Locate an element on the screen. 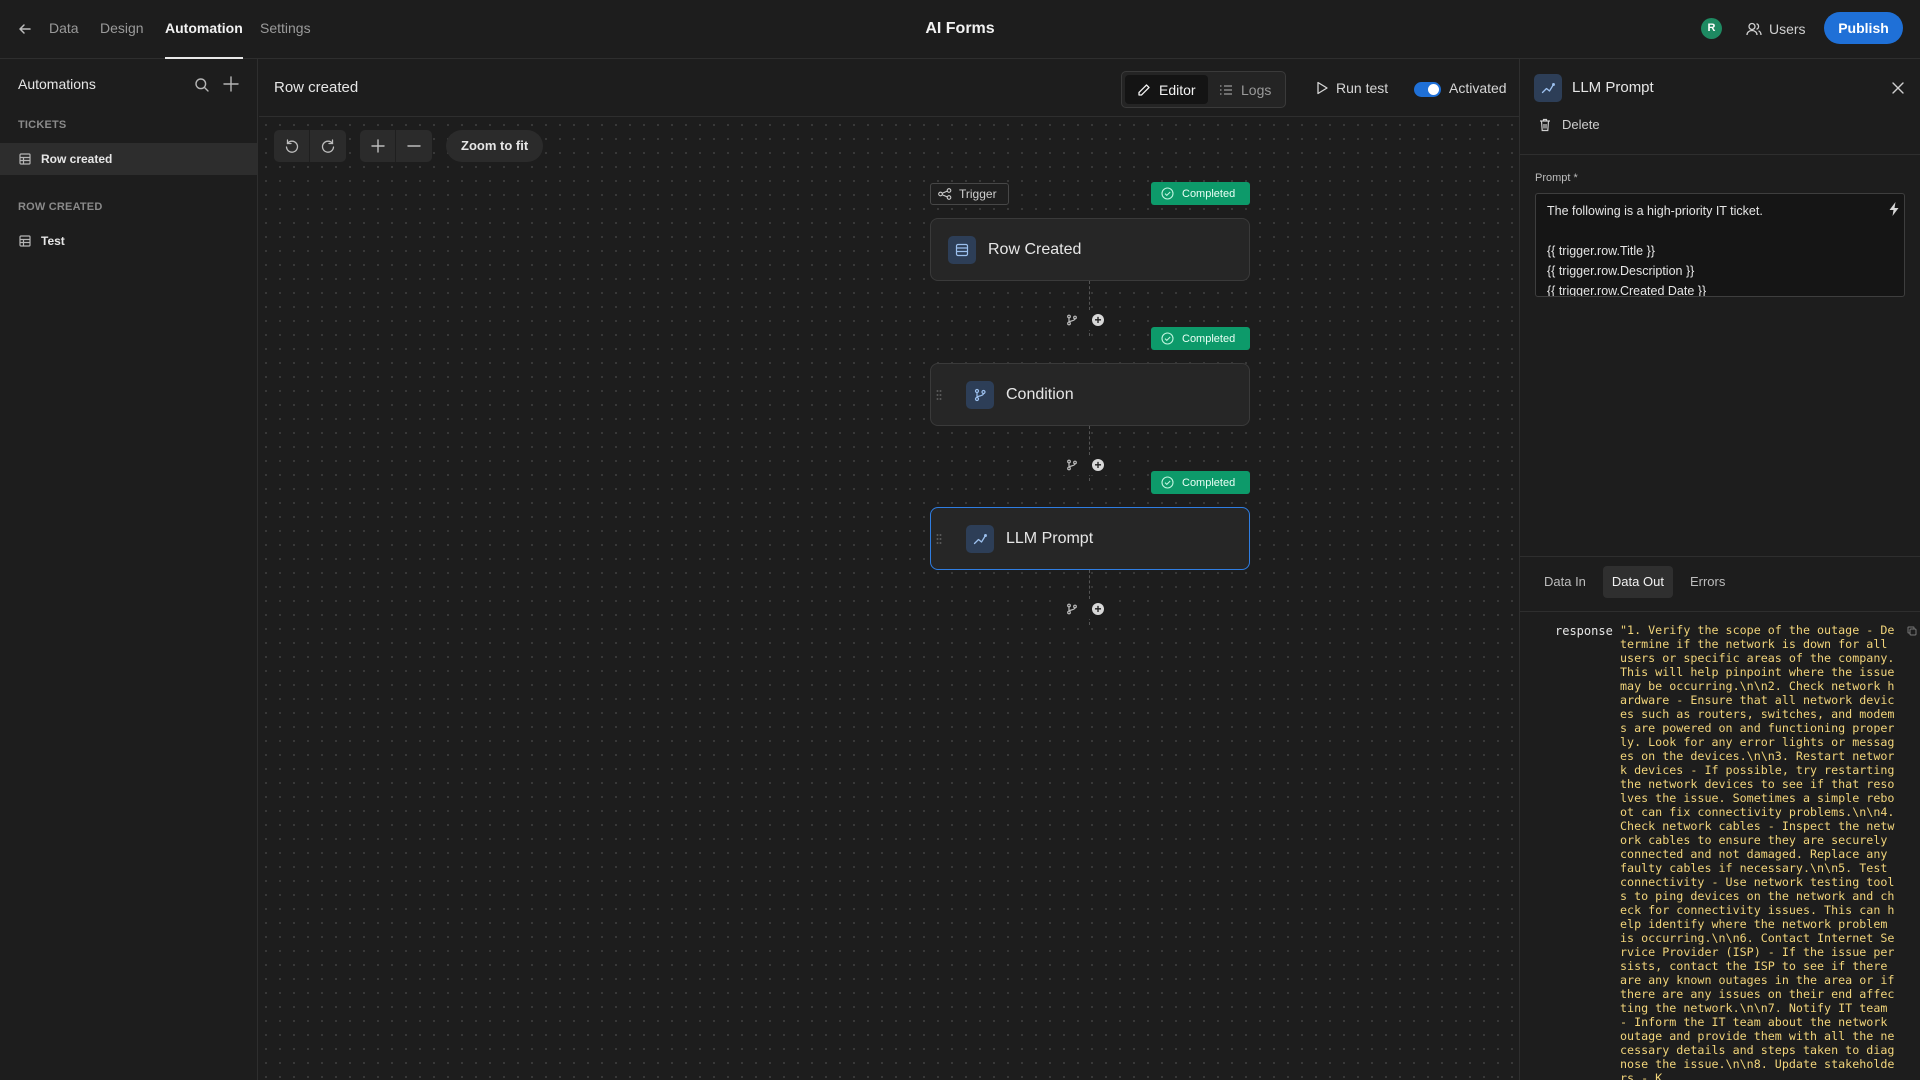  response-key: response is located at coordinates (1584, 631).